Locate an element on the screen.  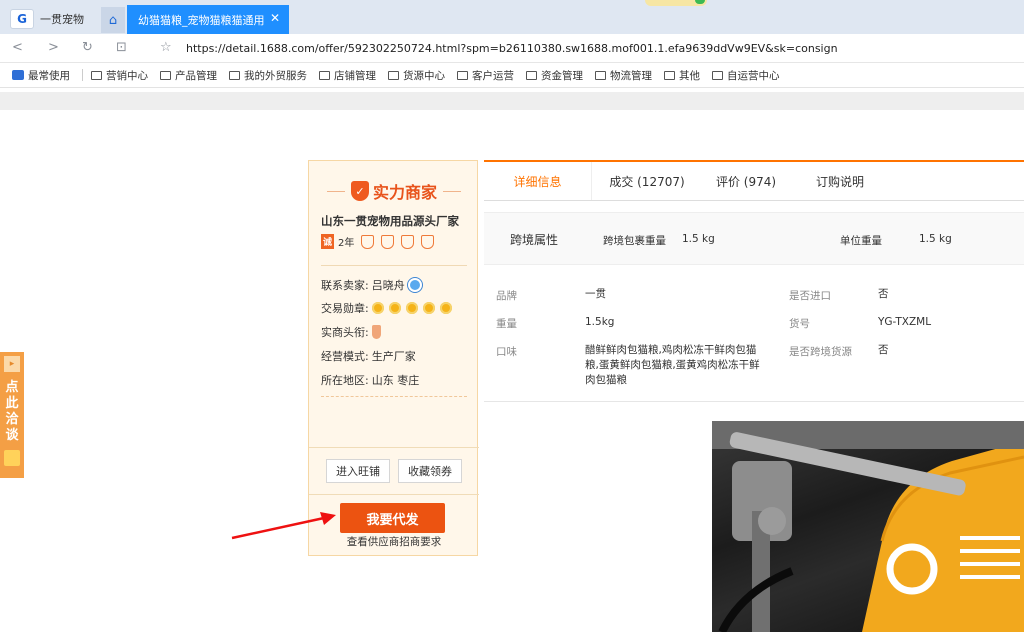
detail-tabs: 详细信息 成交 (12707) 评价 (974) 订购说明 is located at coordinates (754, 180).